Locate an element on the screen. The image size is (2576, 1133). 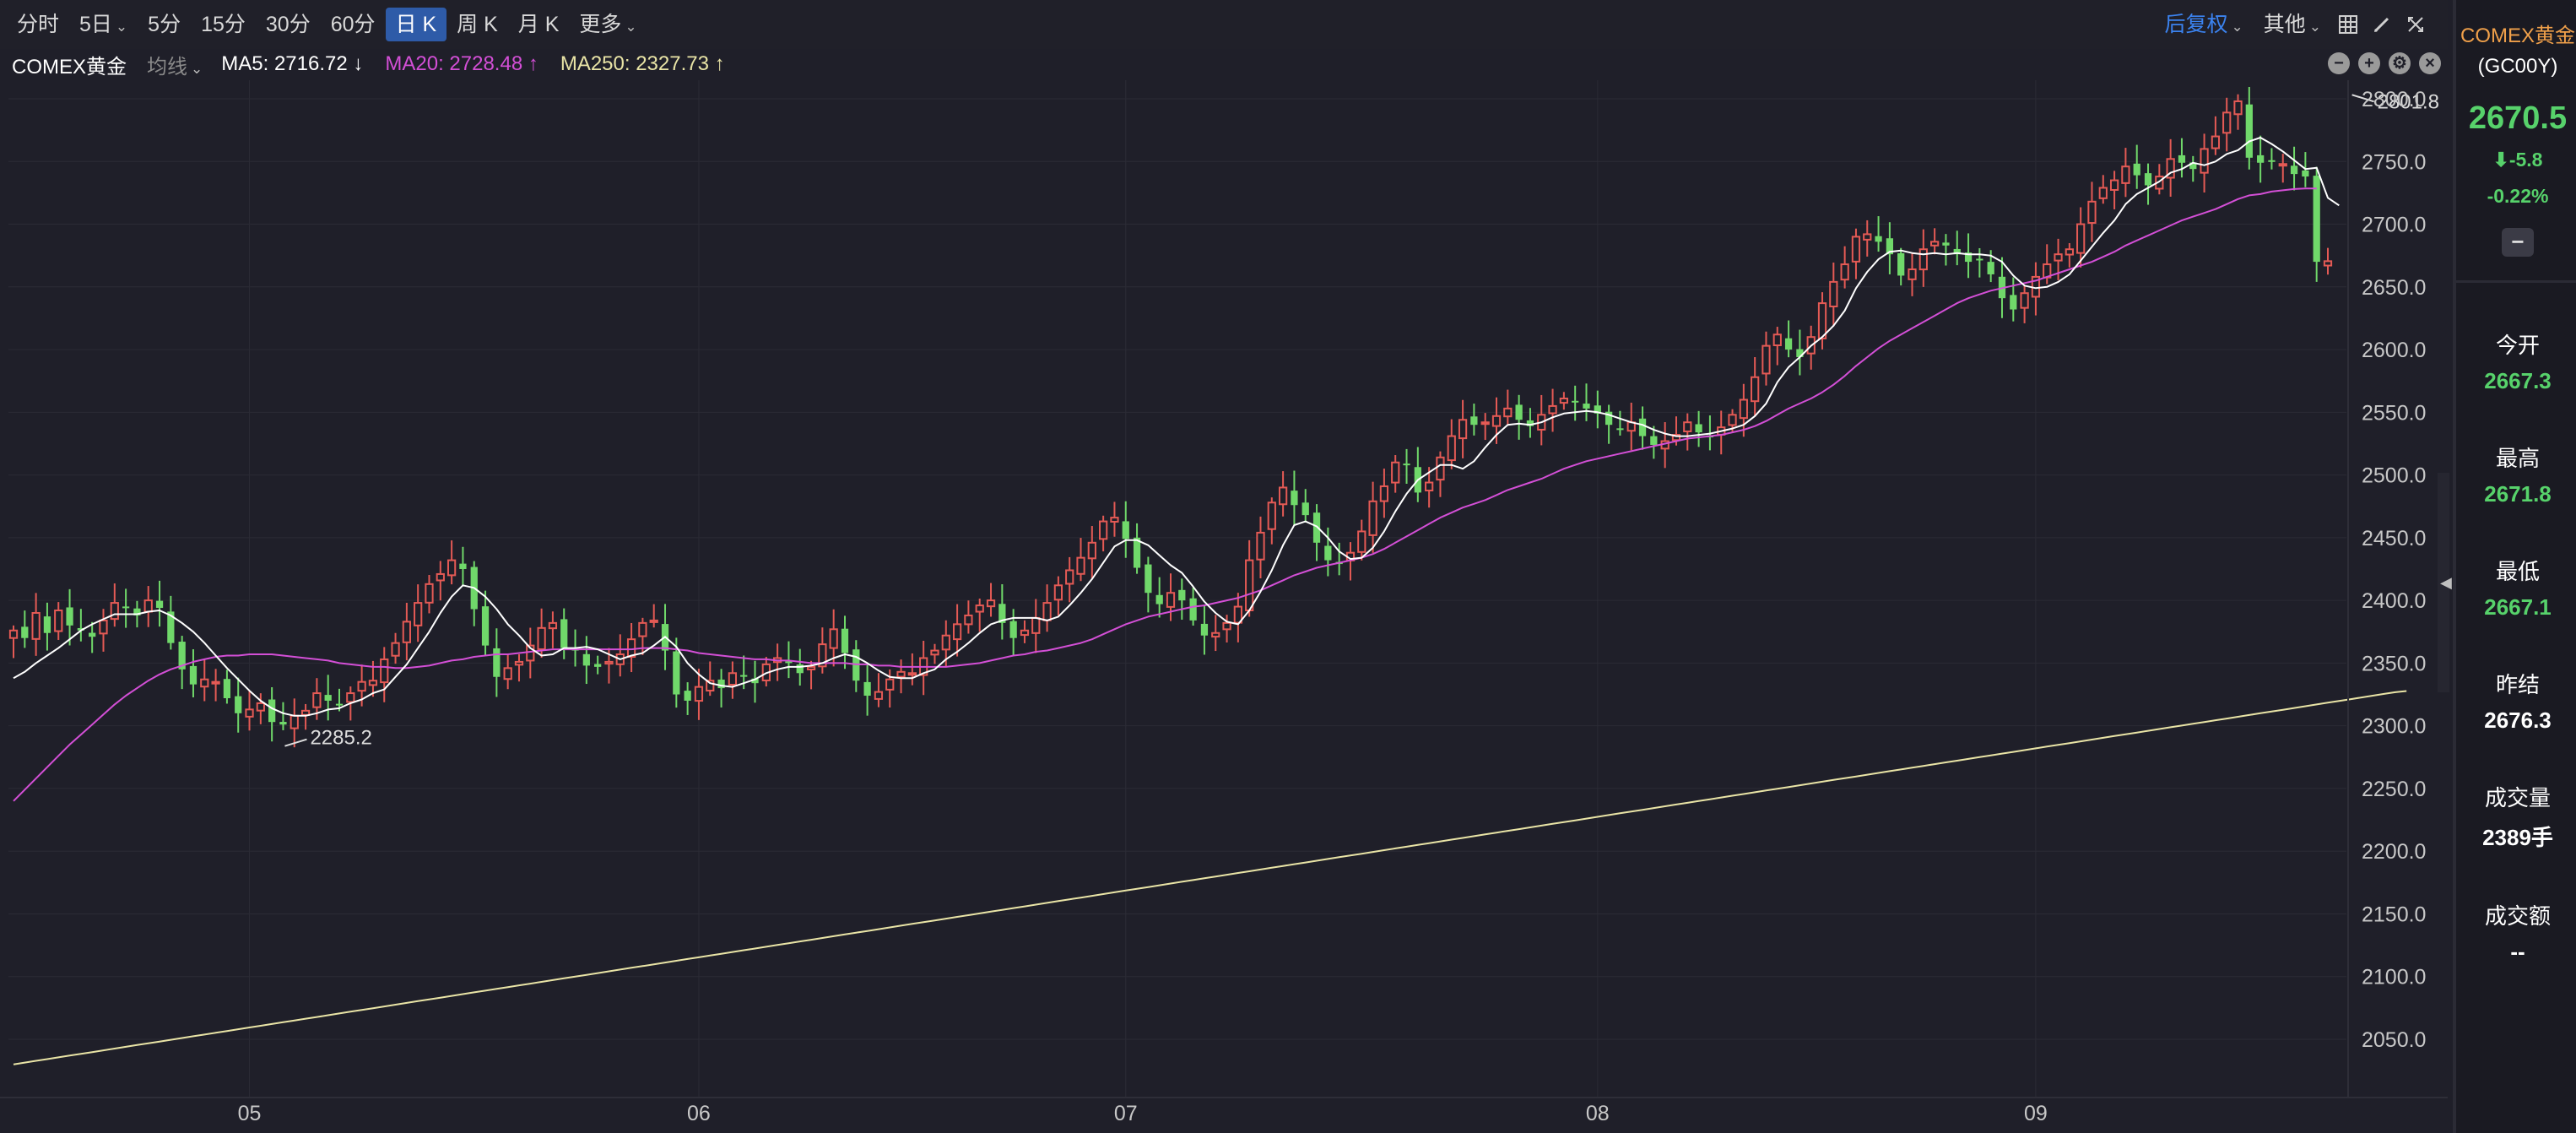
zoom-in-icon: + is located at coordinates (2369, 63).